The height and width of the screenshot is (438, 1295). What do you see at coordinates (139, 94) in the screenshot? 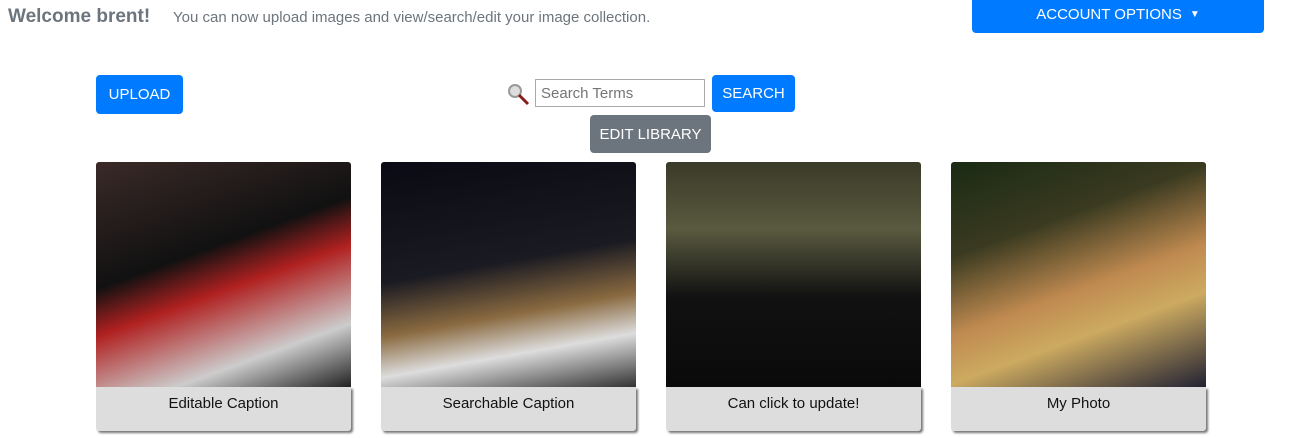
I see `upload-button: UPLOAD` at bounding box center [139, 94].